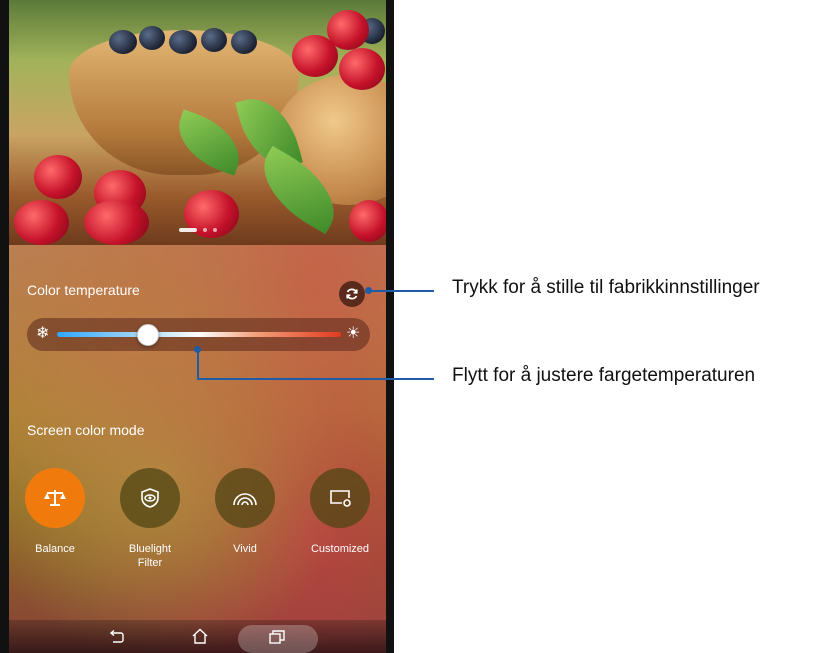 The width and height of the screenshot is (826, 653). I want to click on mode-vivid: Vivid, so click(245, 512).